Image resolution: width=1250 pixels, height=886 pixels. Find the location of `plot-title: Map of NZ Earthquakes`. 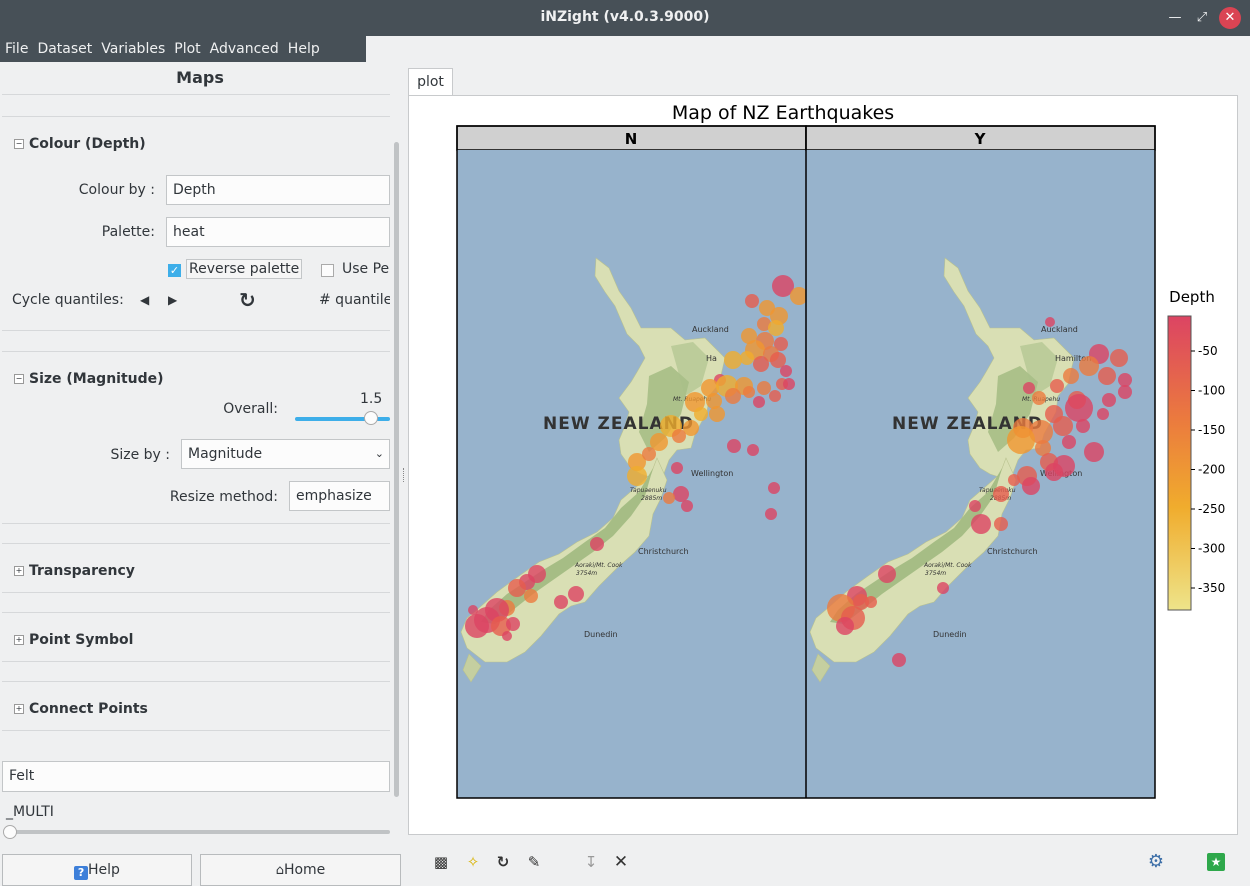

plot-title: Map of NZ Earthquakes is located at coordinates (783, 113).